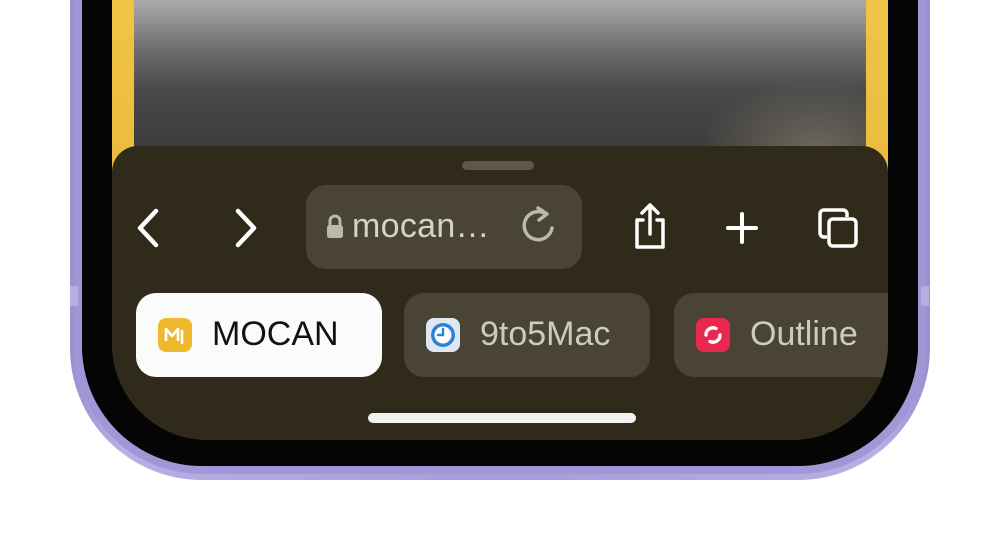 The height and width of the screenshot is (558, 999). What do you see at coordinates (175, 335) in the screenshot?
I see `mocan-logo-icon` at bounding box center [175, 335].